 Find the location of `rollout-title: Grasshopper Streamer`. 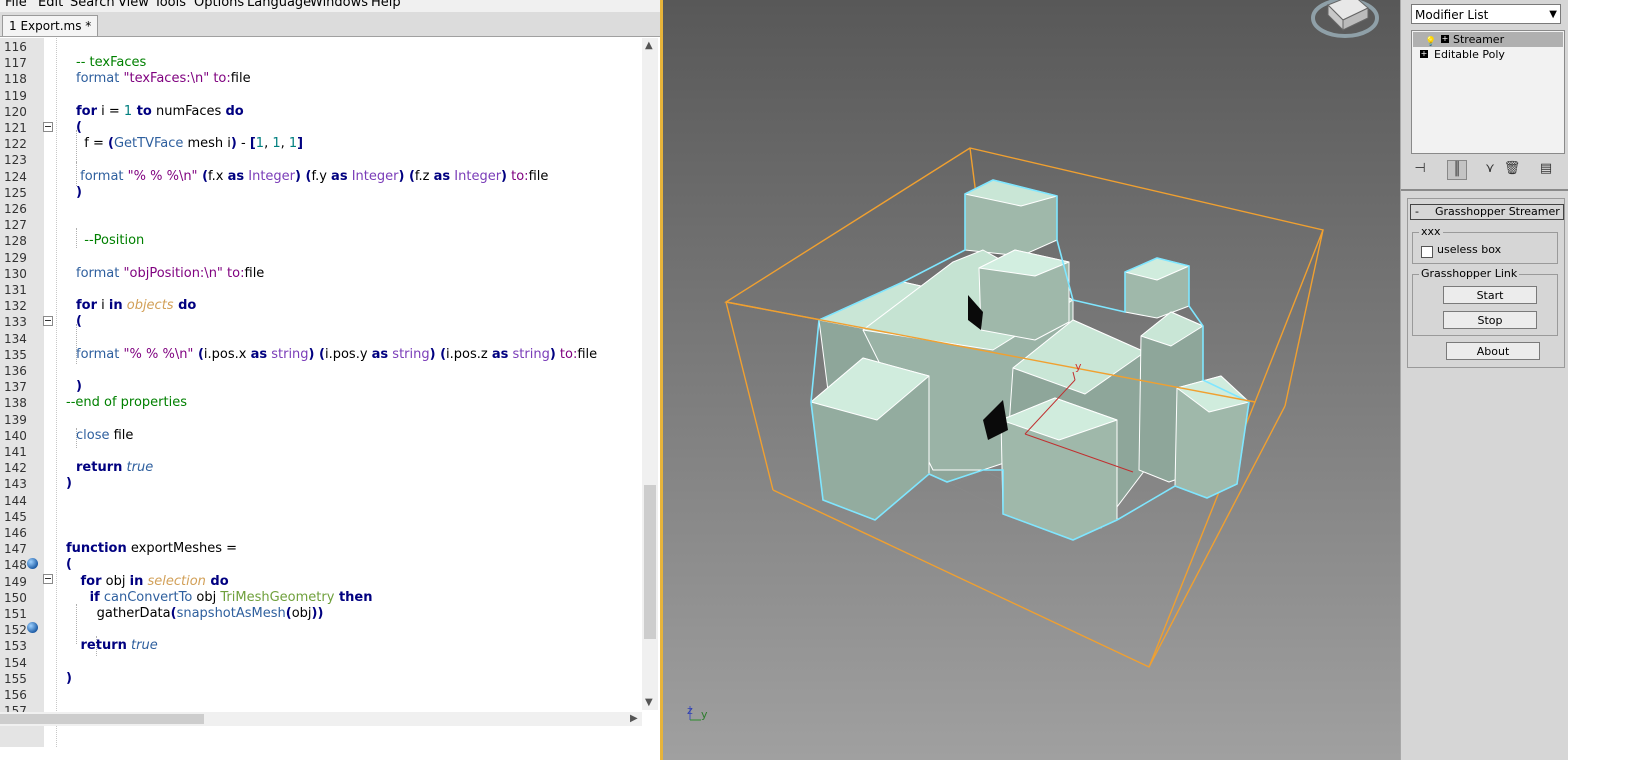

rollout-title: Grasshopper Streamer is located at coordinates (1497, 211).